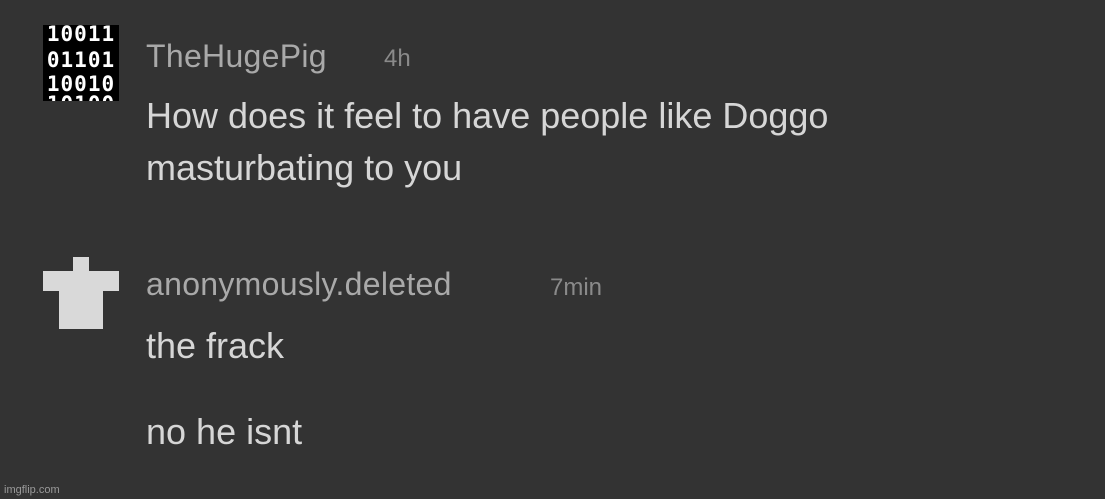  What do you see at coordinates (236, 56) in the screenshot?
I see `username: TheHugePig` at bounding box center [236, 56].